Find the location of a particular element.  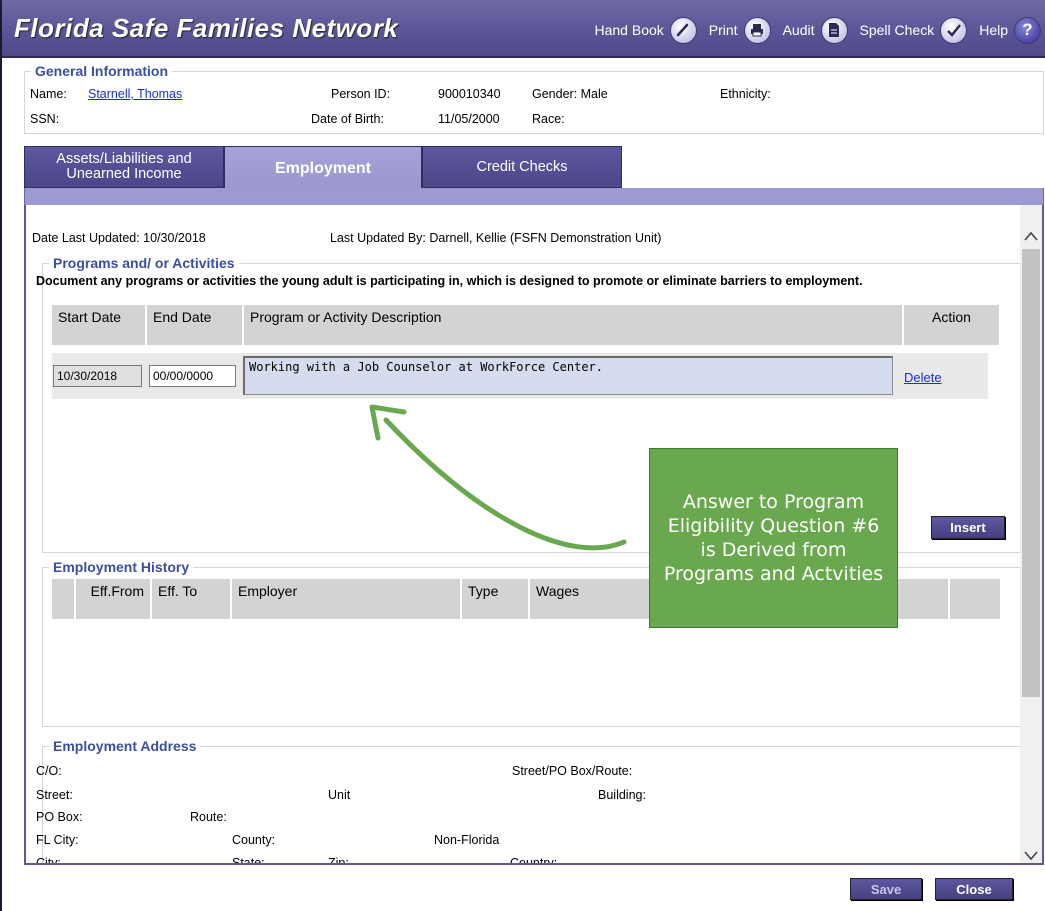

tab-credit-checks: Credit Checks is located at coordinates (522, 167).